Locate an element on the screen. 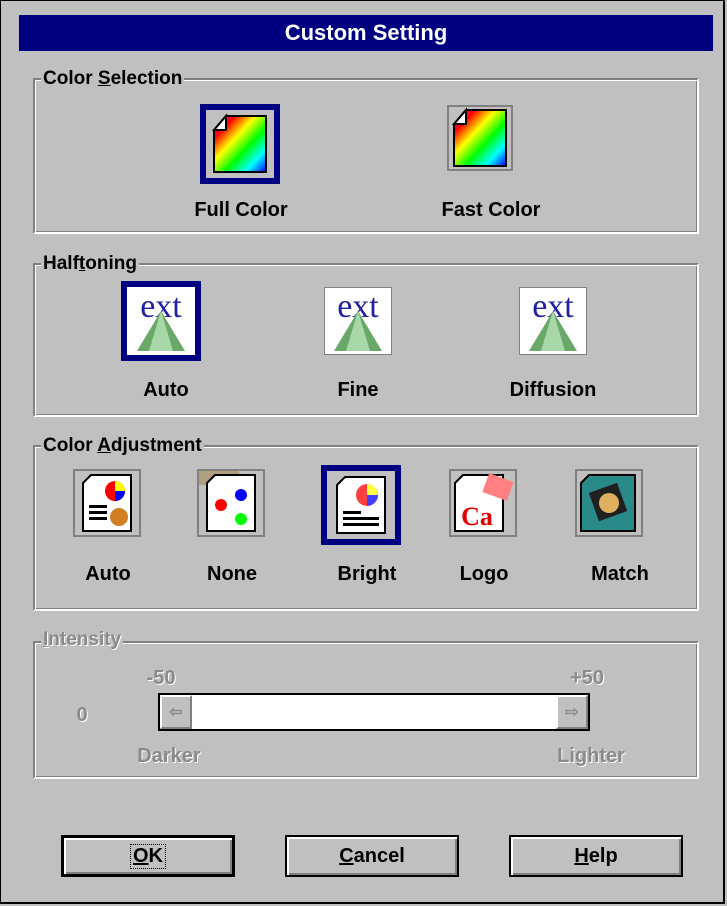 This screenshot has height=906, width=727. halftoning-fine-option: ext is located at coordinates (358, 321).